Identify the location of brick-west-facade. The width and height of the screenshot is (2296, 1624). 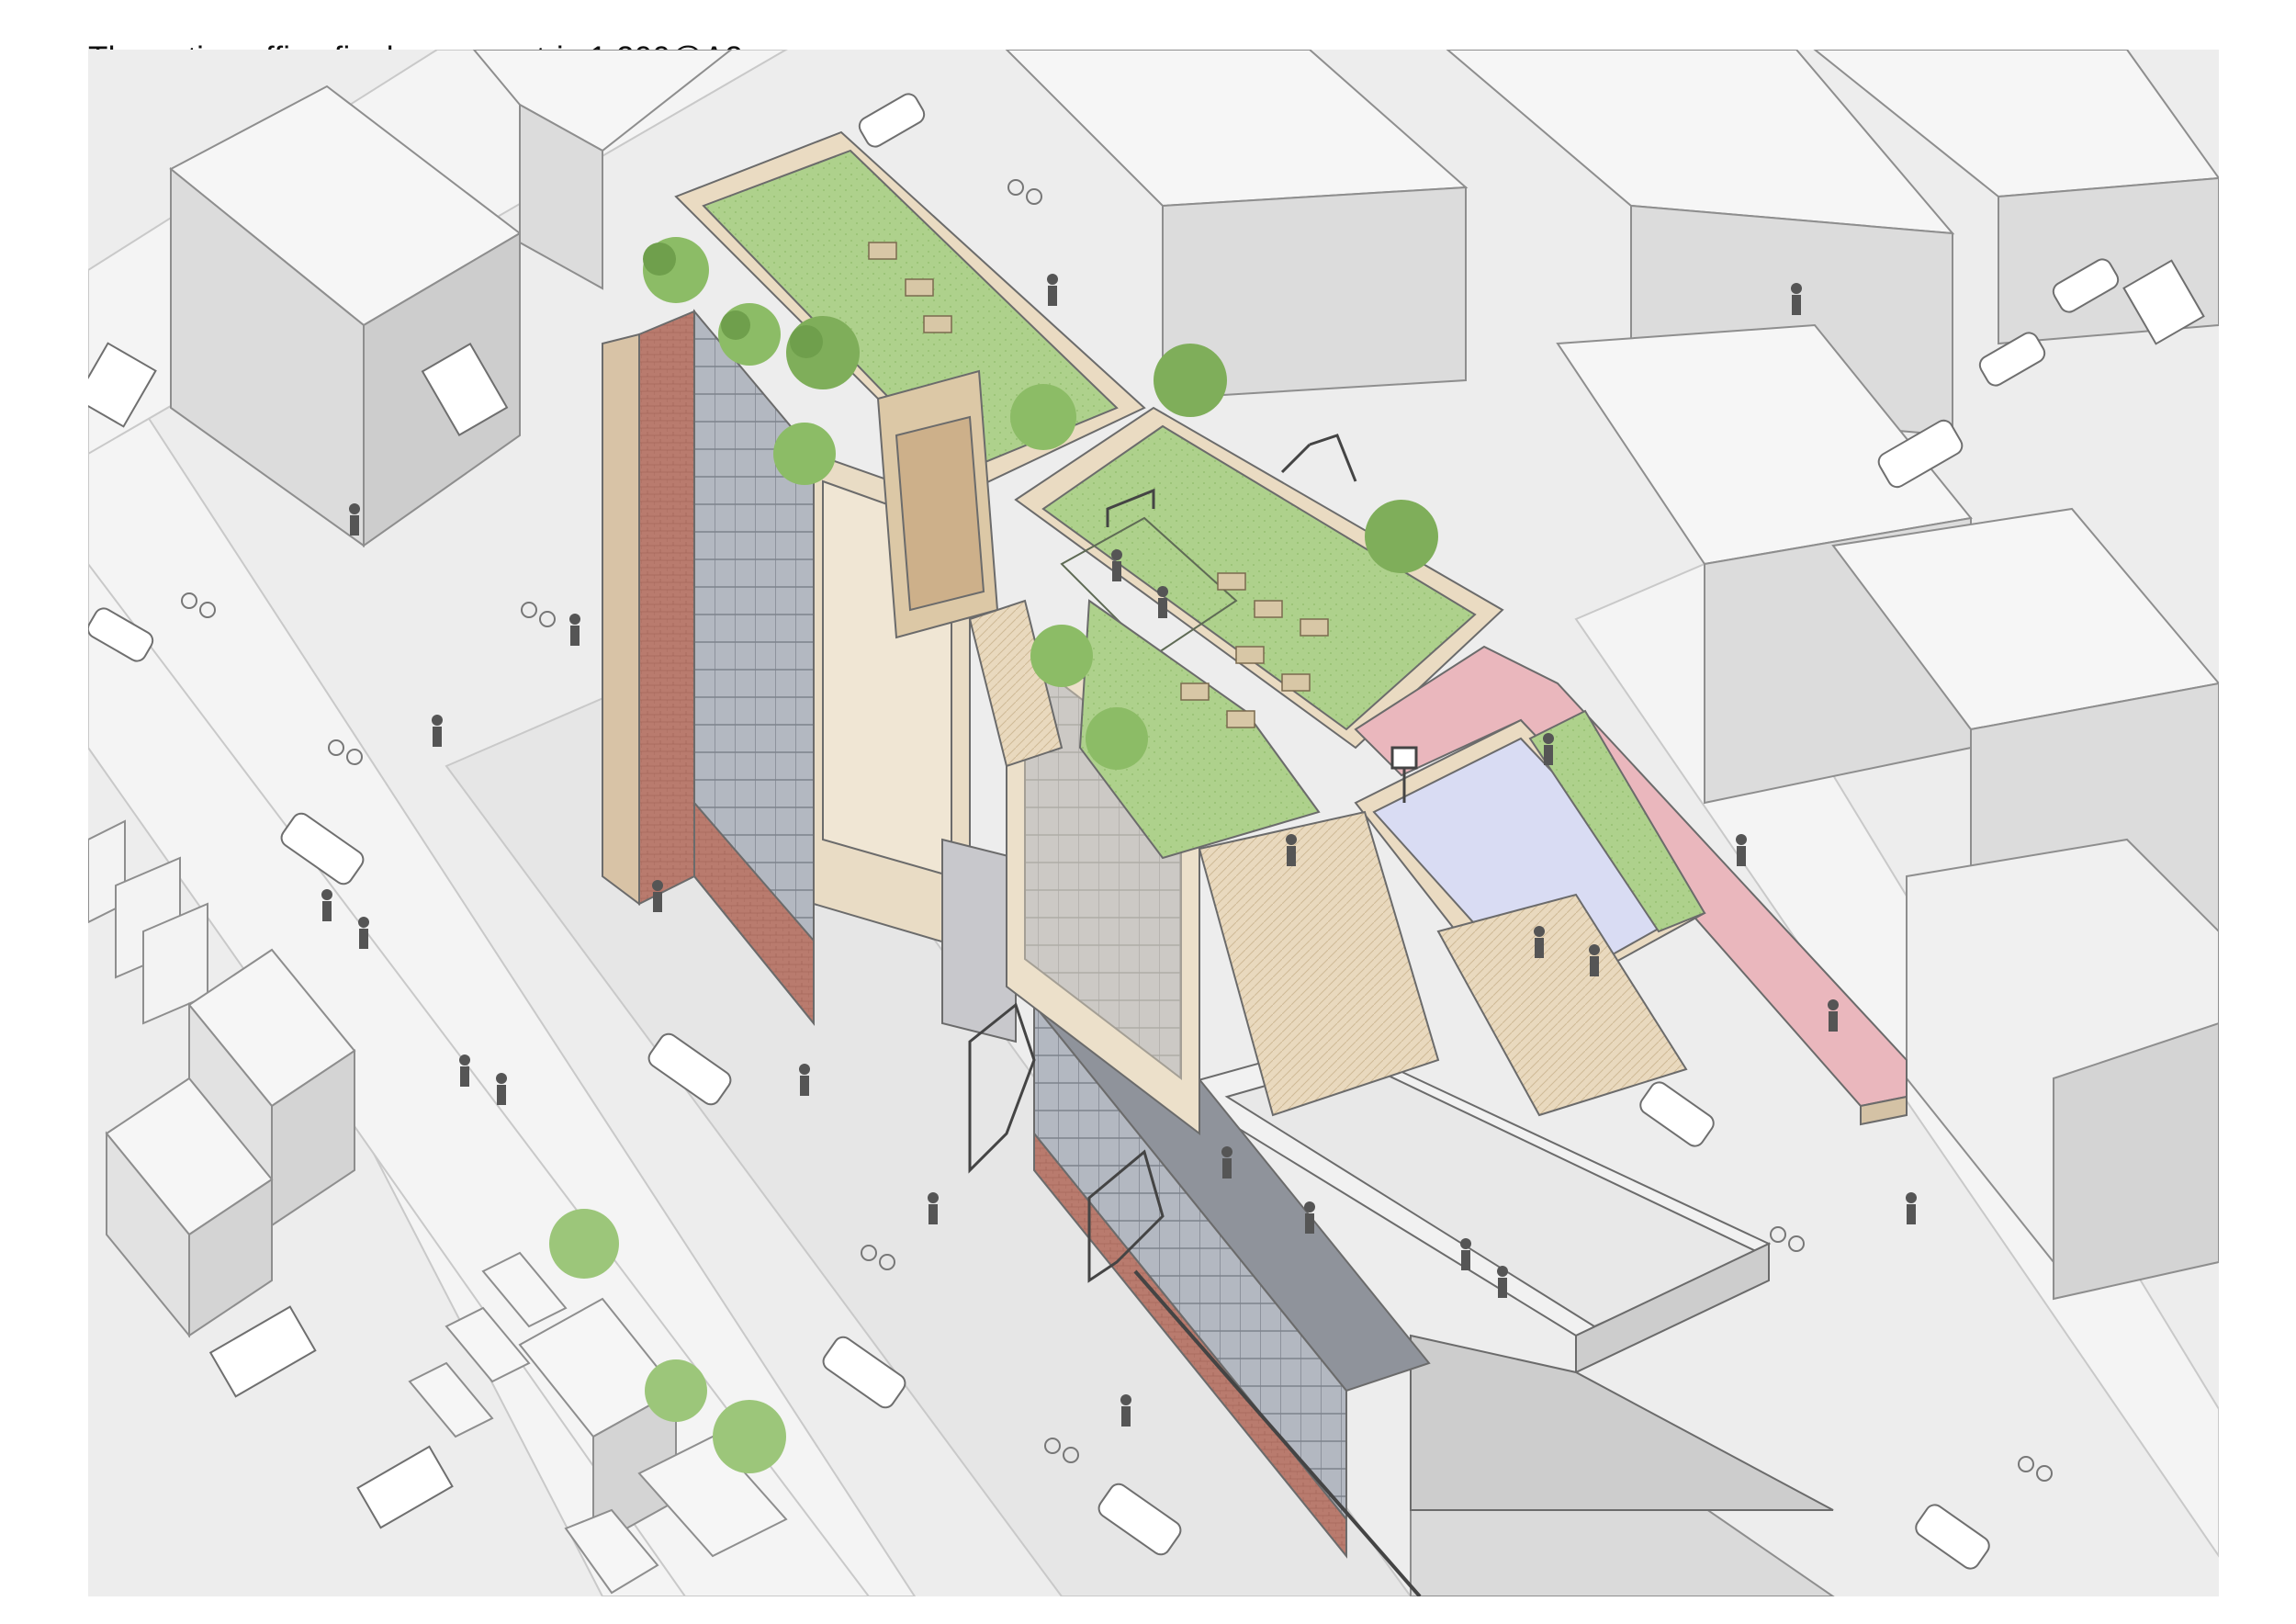
(666, 608).